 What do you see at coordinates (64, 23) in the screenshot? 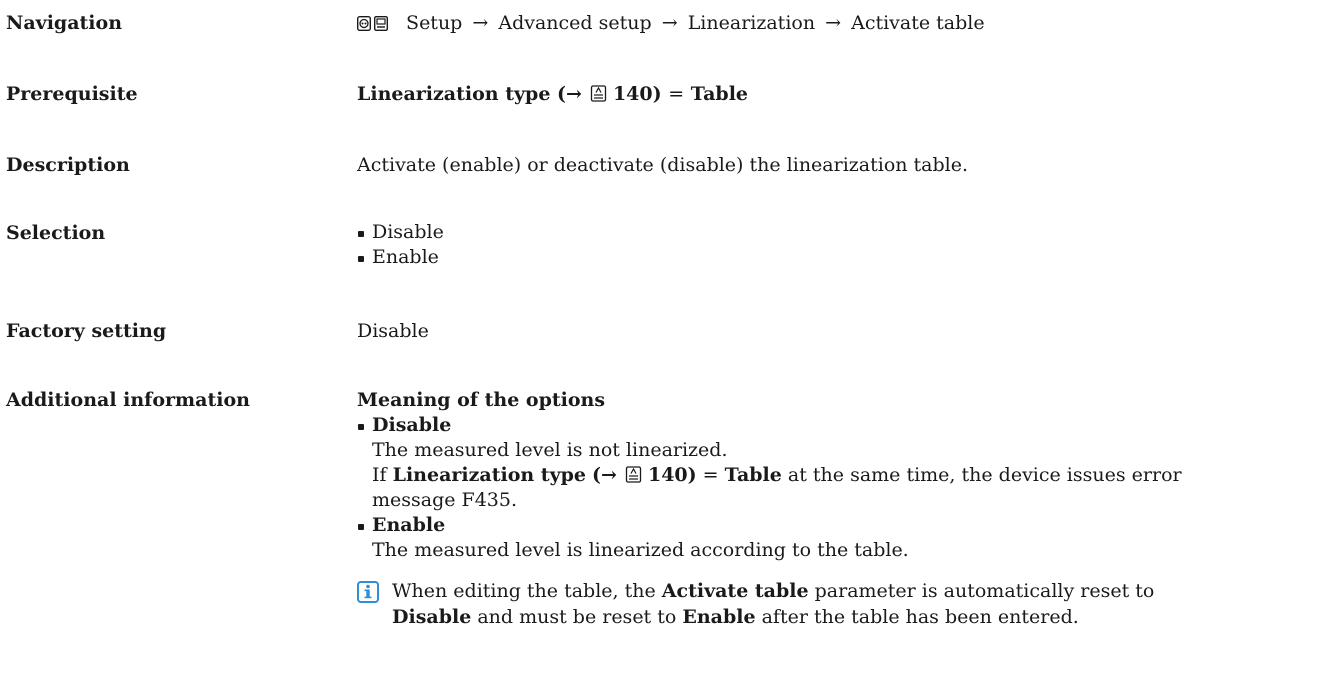
I see `navigation-label: Navigation` at bounding box center [64, 23].